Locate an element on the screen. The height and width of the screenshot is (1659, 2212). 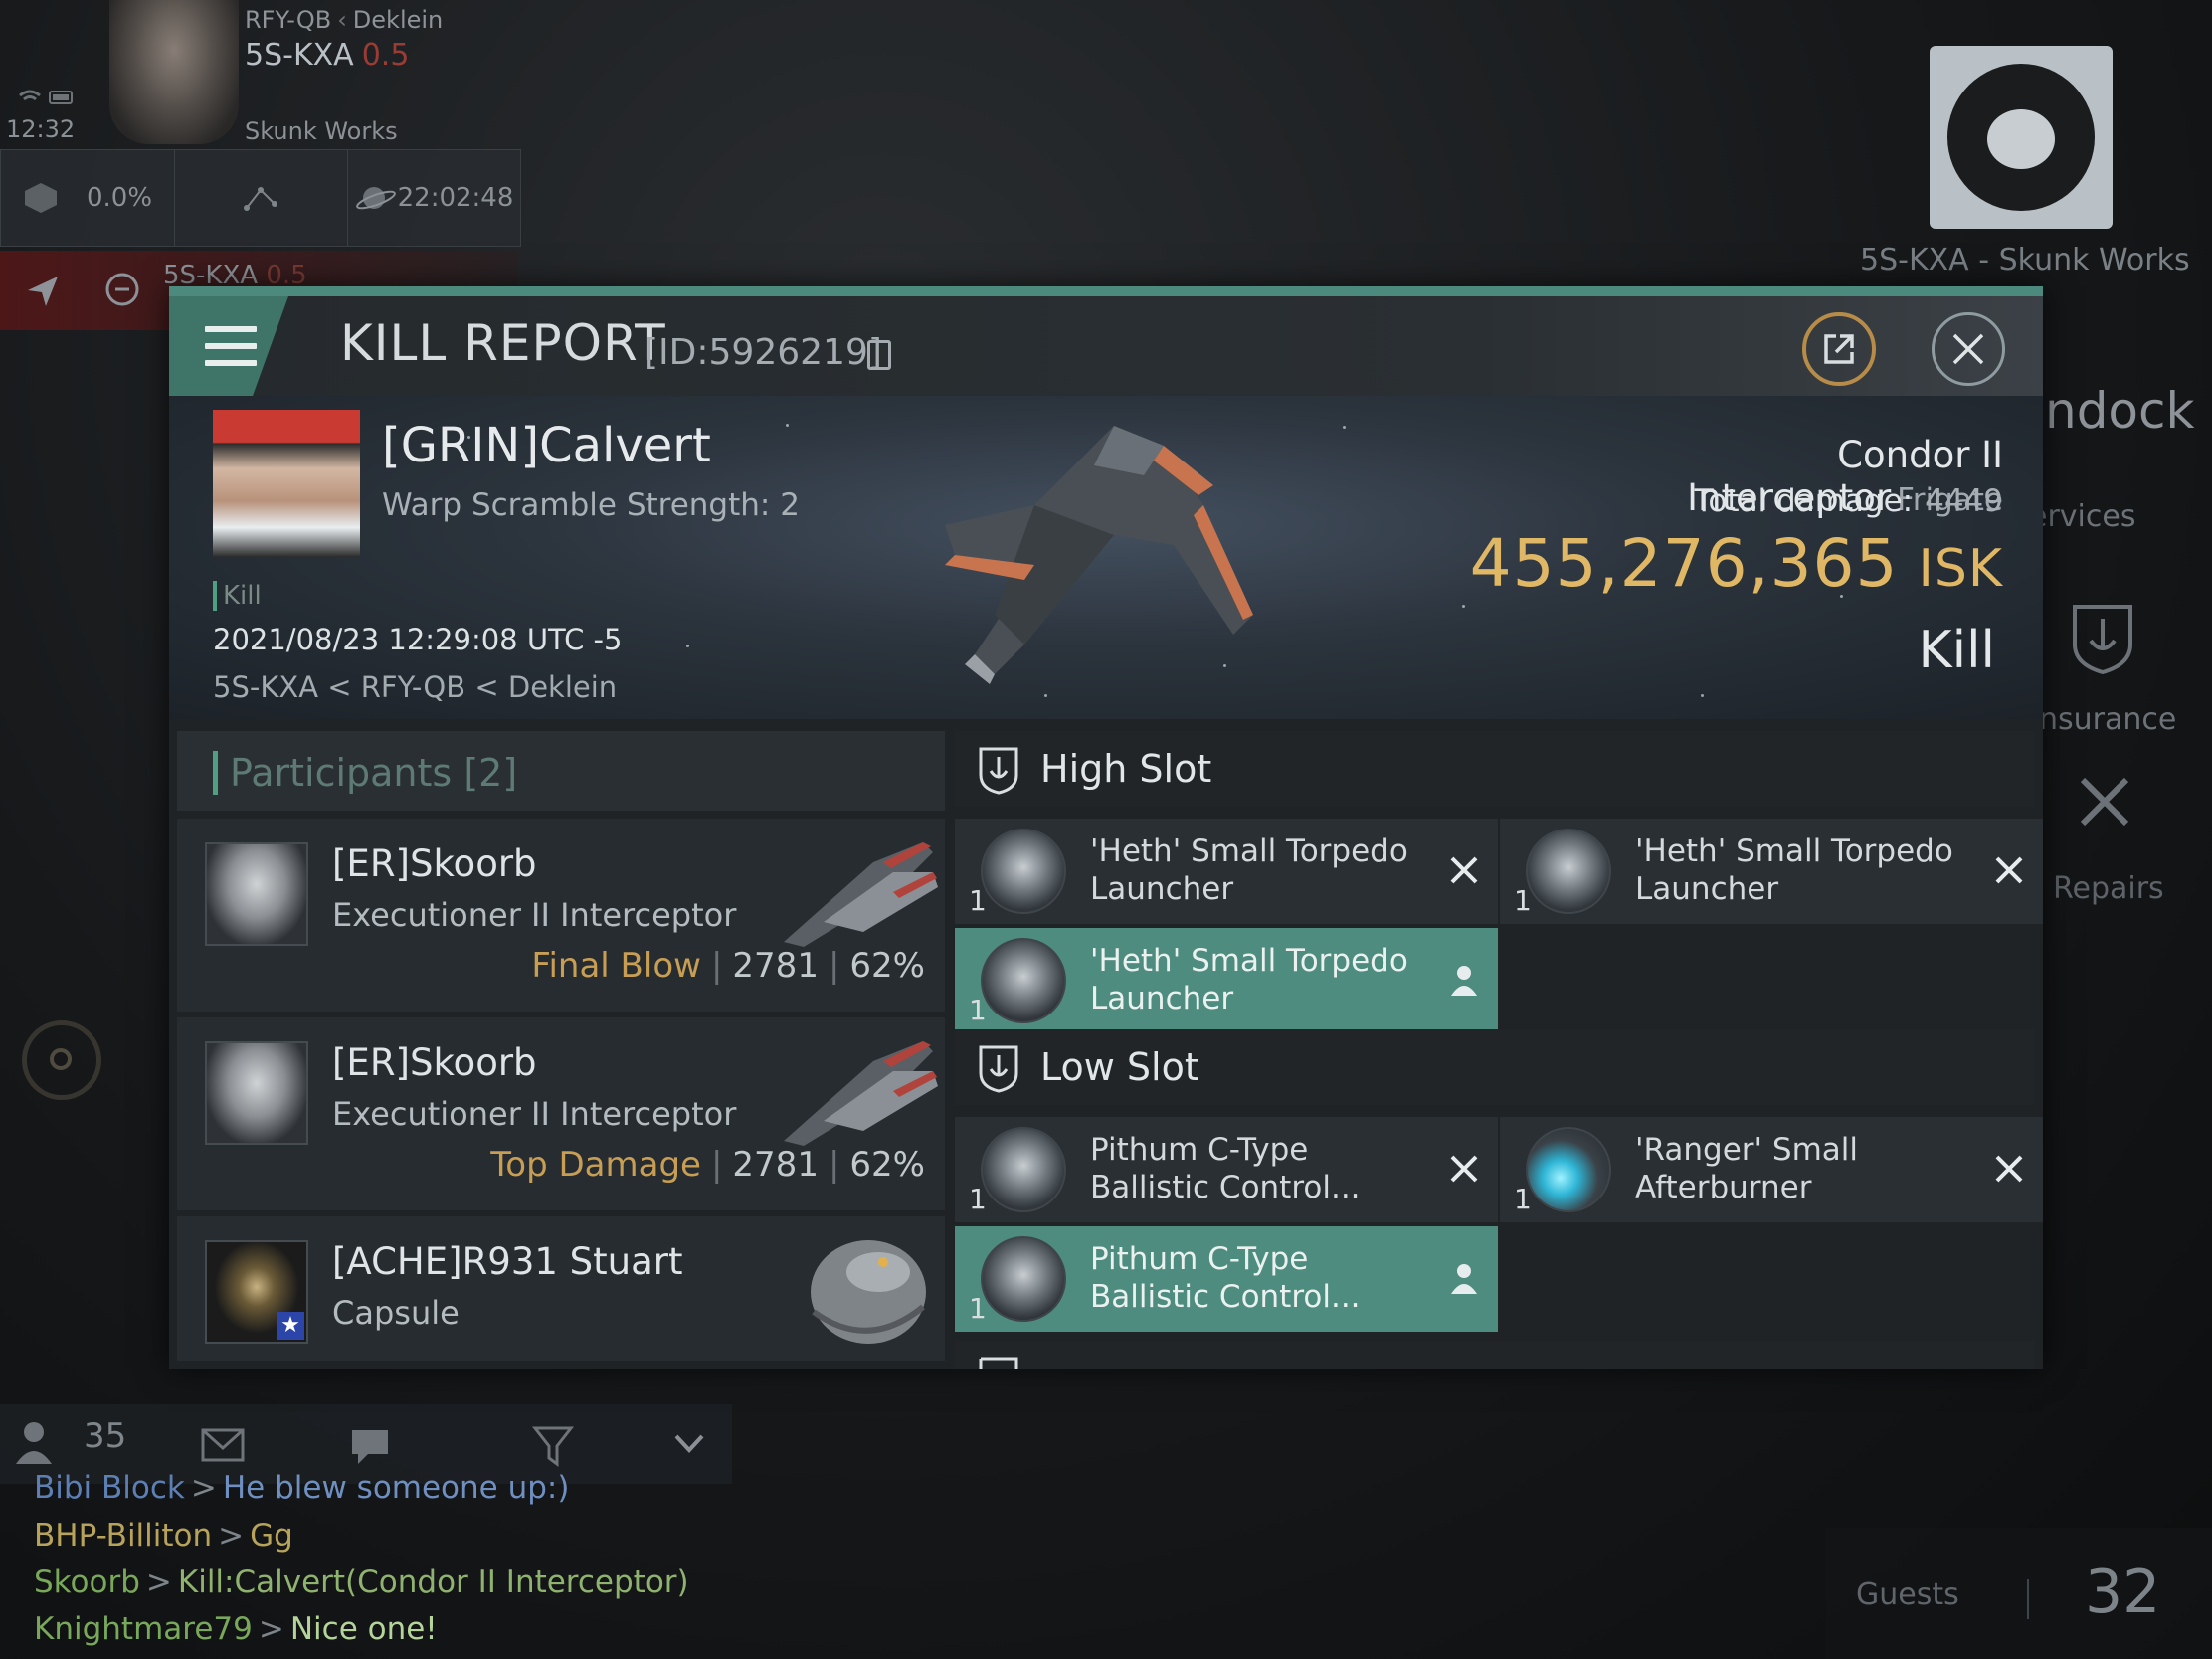
chevron-down-icon is located at coordinates (689, 1444).